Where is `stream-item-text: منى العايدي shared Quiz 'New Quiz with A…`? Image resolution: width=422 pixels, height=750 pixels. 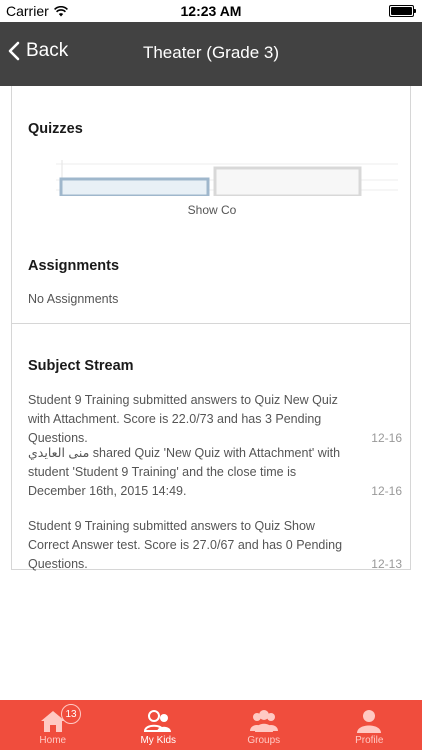 stream-item-text: منى العايدي shared Quiz 'New Quiz with A… is located at coordinates (184, 472).